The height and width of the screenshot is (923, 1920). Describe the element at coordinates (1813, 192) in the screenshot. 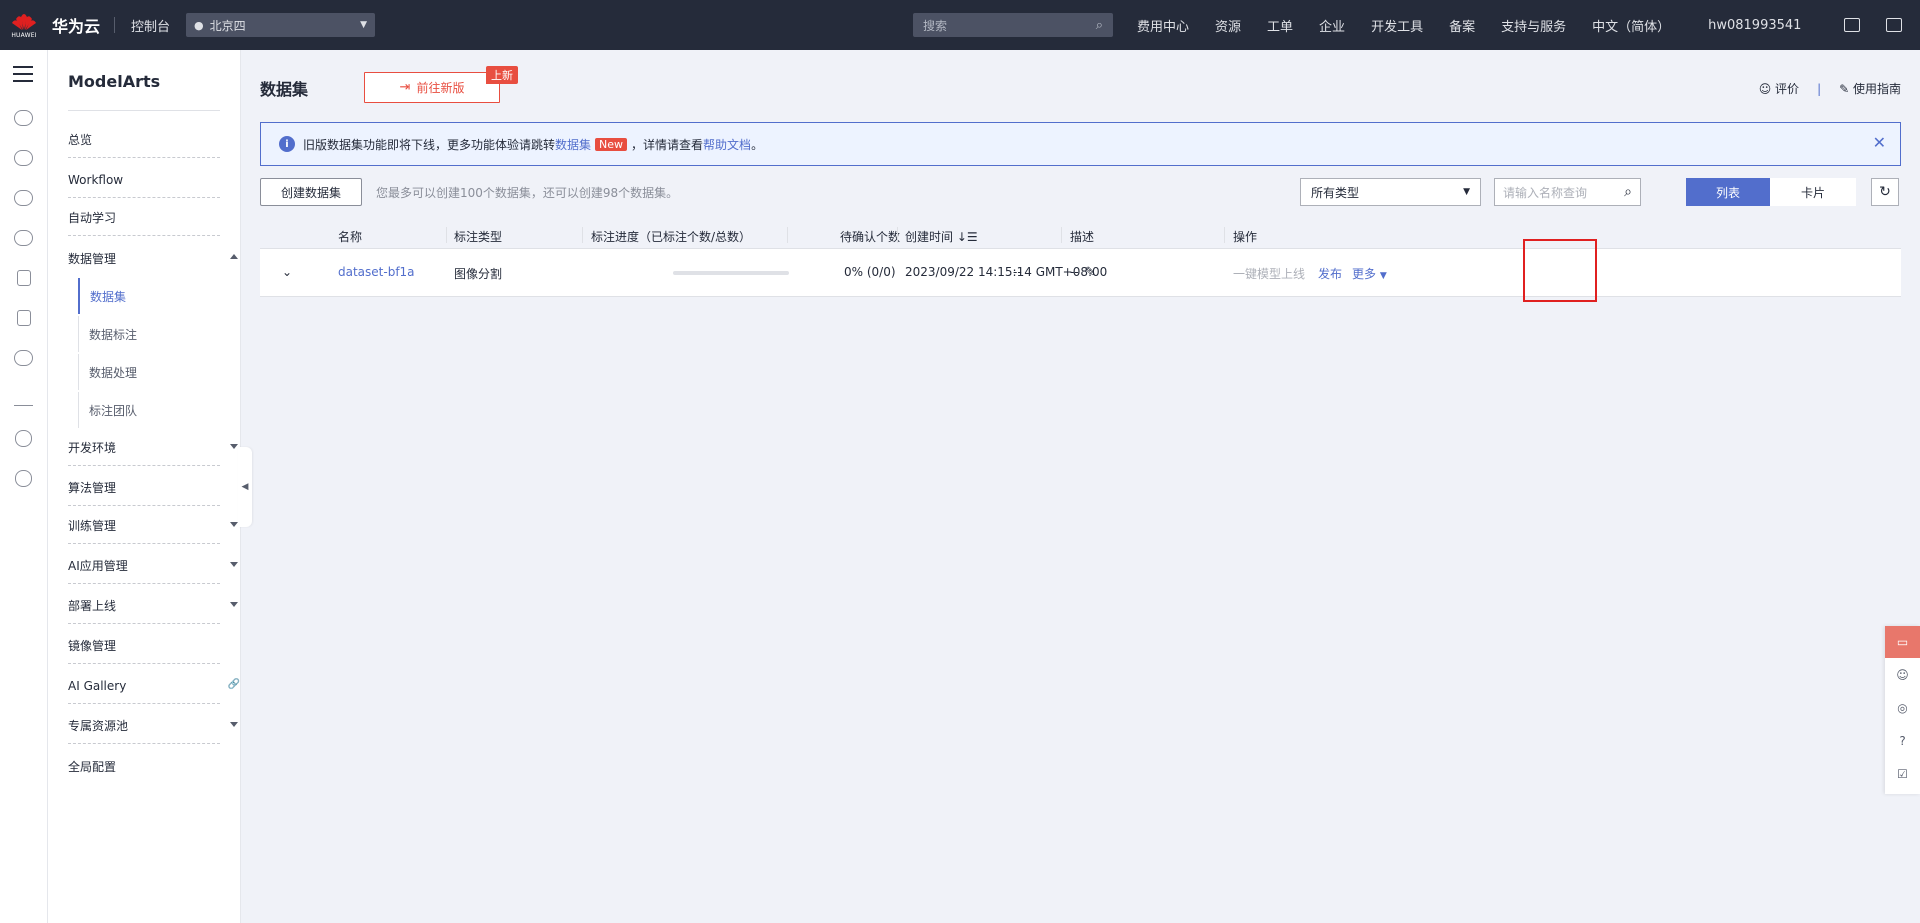

I see `card-view-button: 卡片` at that location.